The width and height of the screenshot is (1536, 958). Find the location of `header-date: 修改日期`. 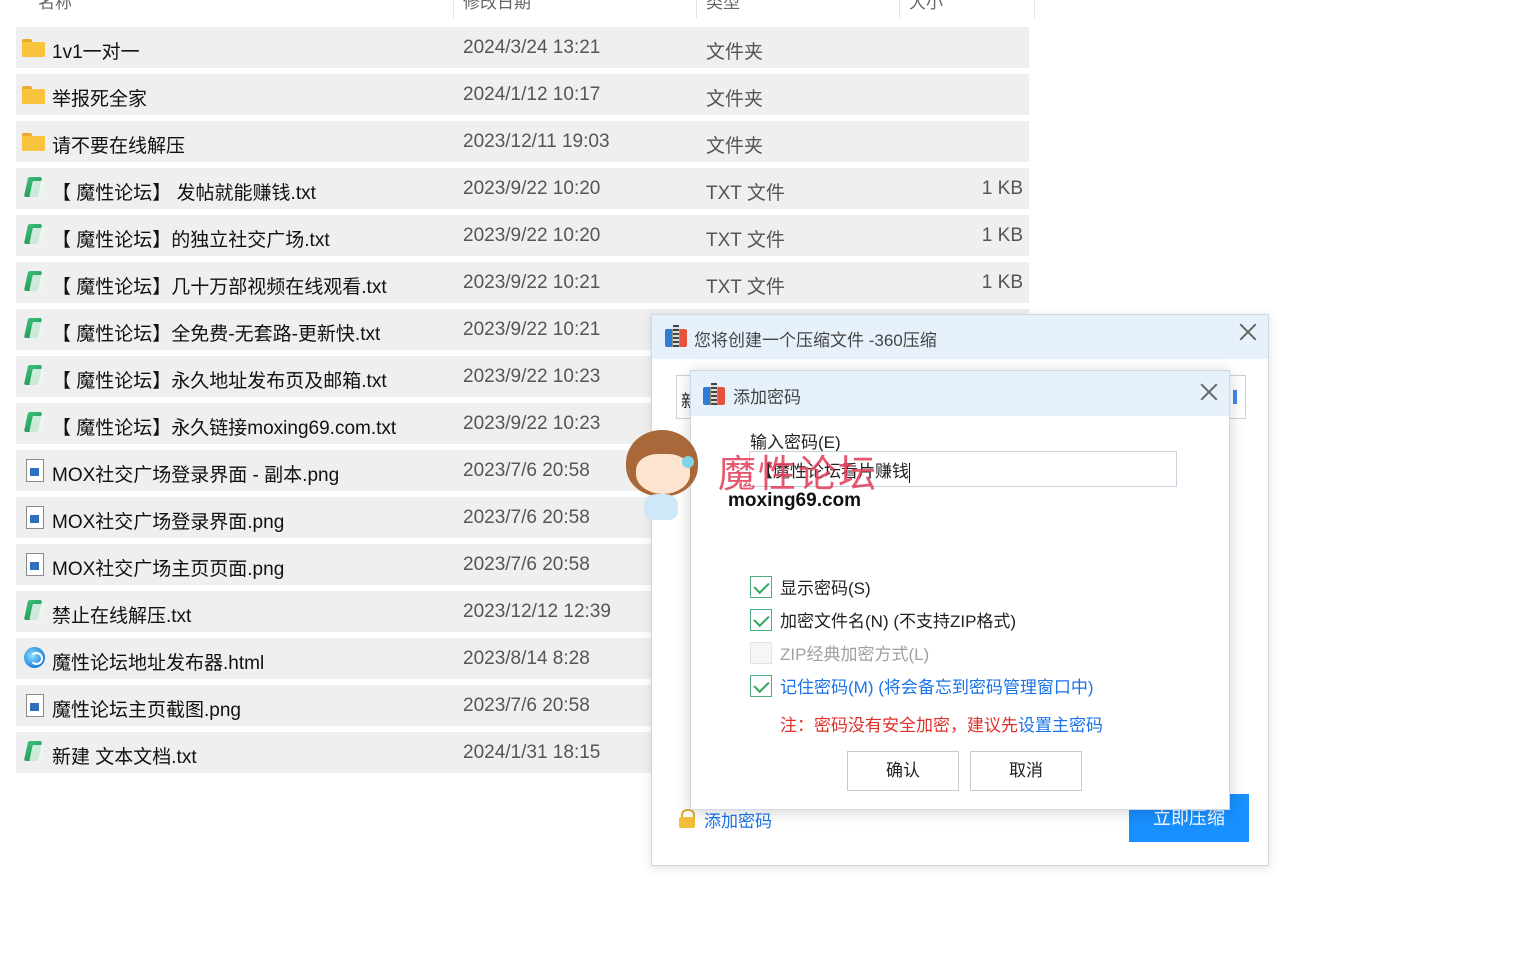

header-date: 修改日期 is located at coordinates (497, 6).